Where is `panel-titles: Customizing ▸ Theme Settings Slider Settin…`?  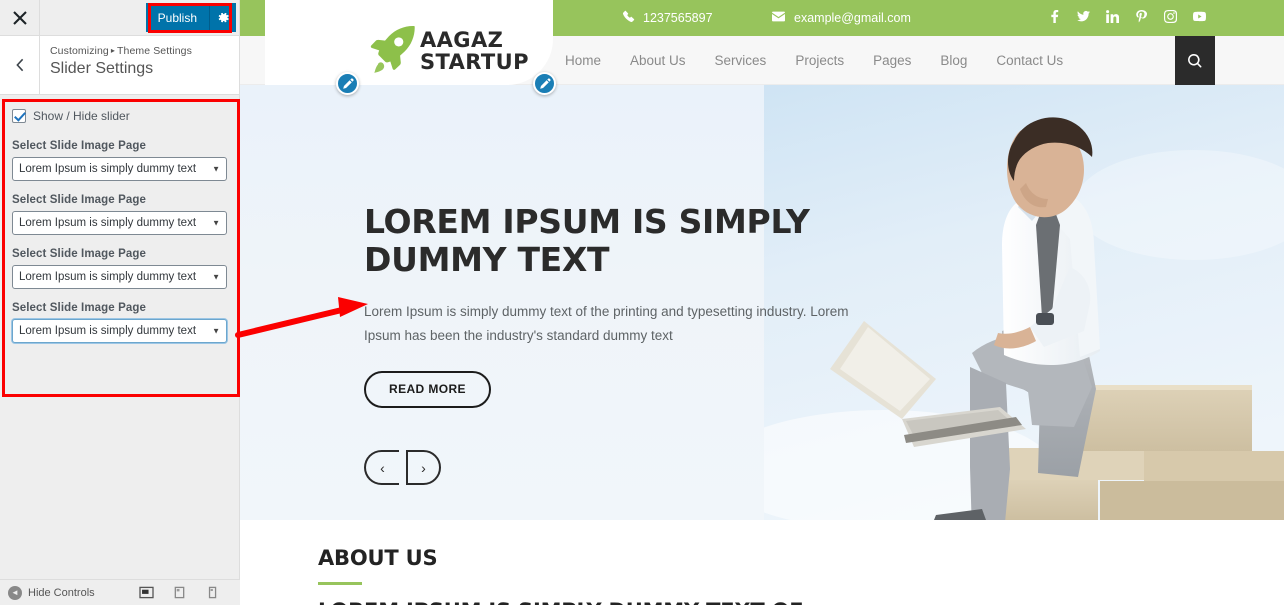
panel-titles: Customizing ▸ Theme Settings Slider Settin… is located at coordinates (116, 65).